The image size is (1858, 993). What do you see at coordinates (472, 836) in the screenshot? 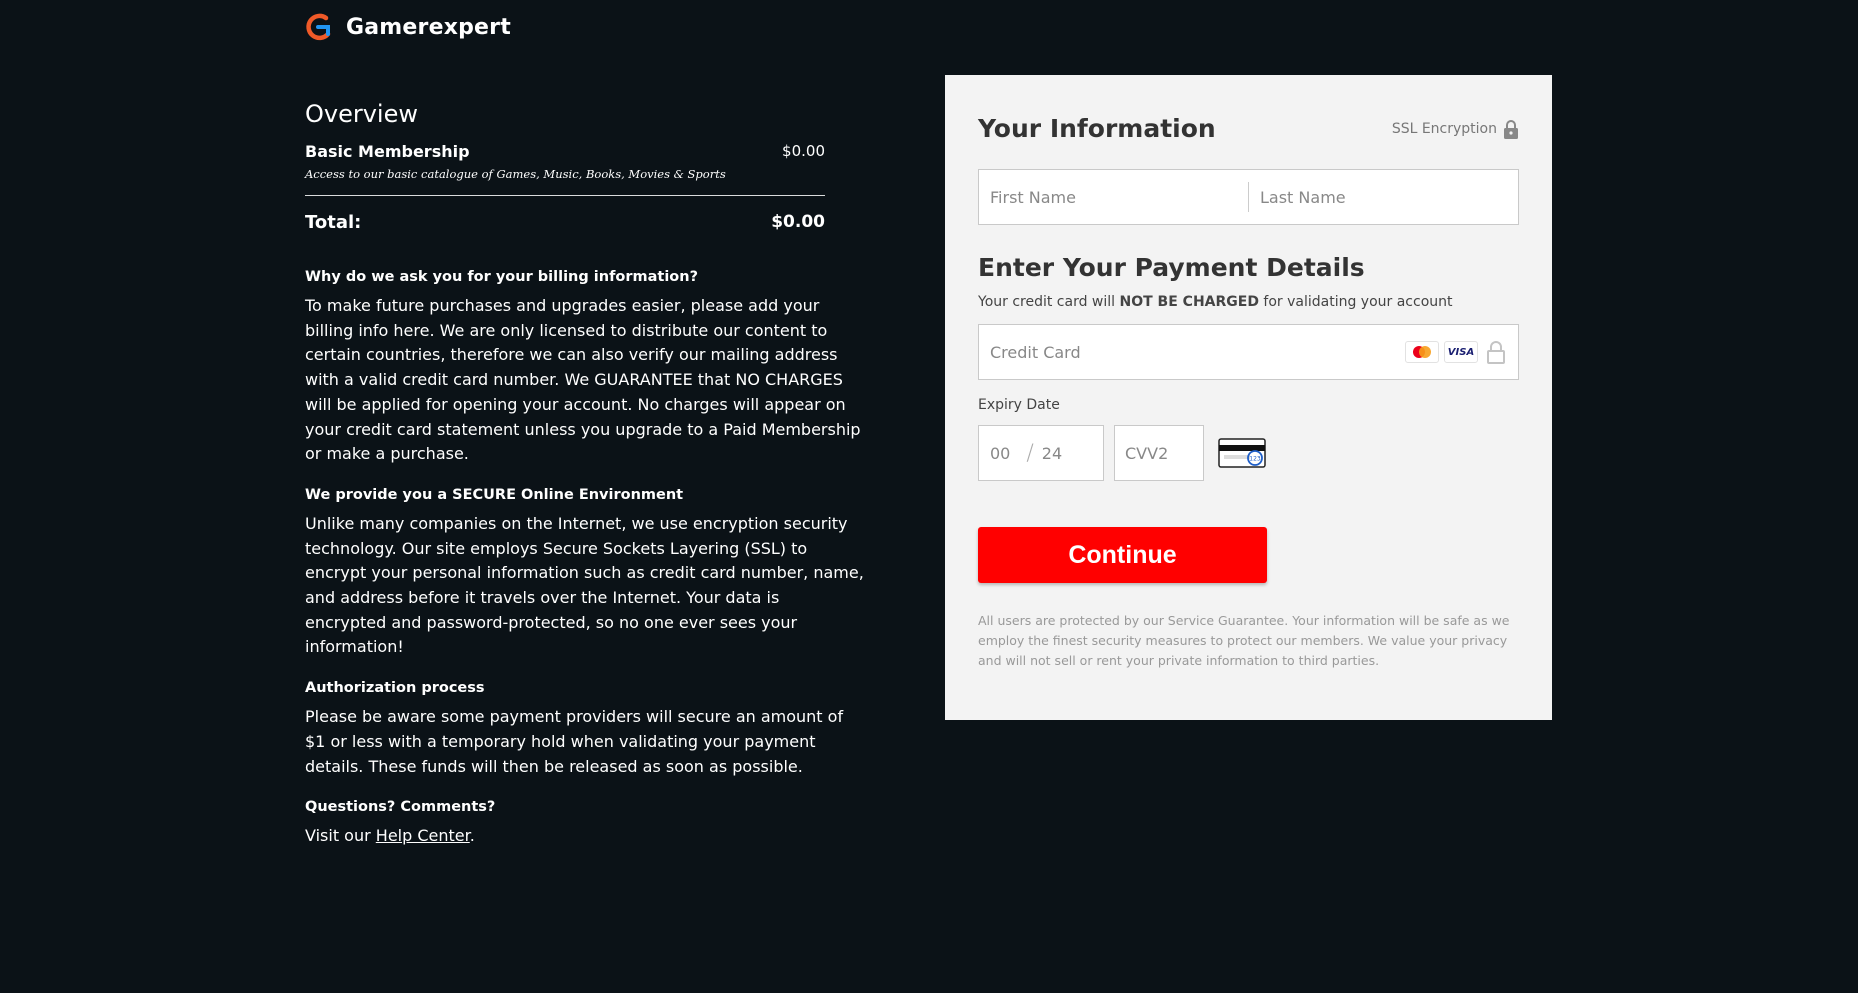
I see `questions-text-suffix: .` at bounding box center [472, 836].